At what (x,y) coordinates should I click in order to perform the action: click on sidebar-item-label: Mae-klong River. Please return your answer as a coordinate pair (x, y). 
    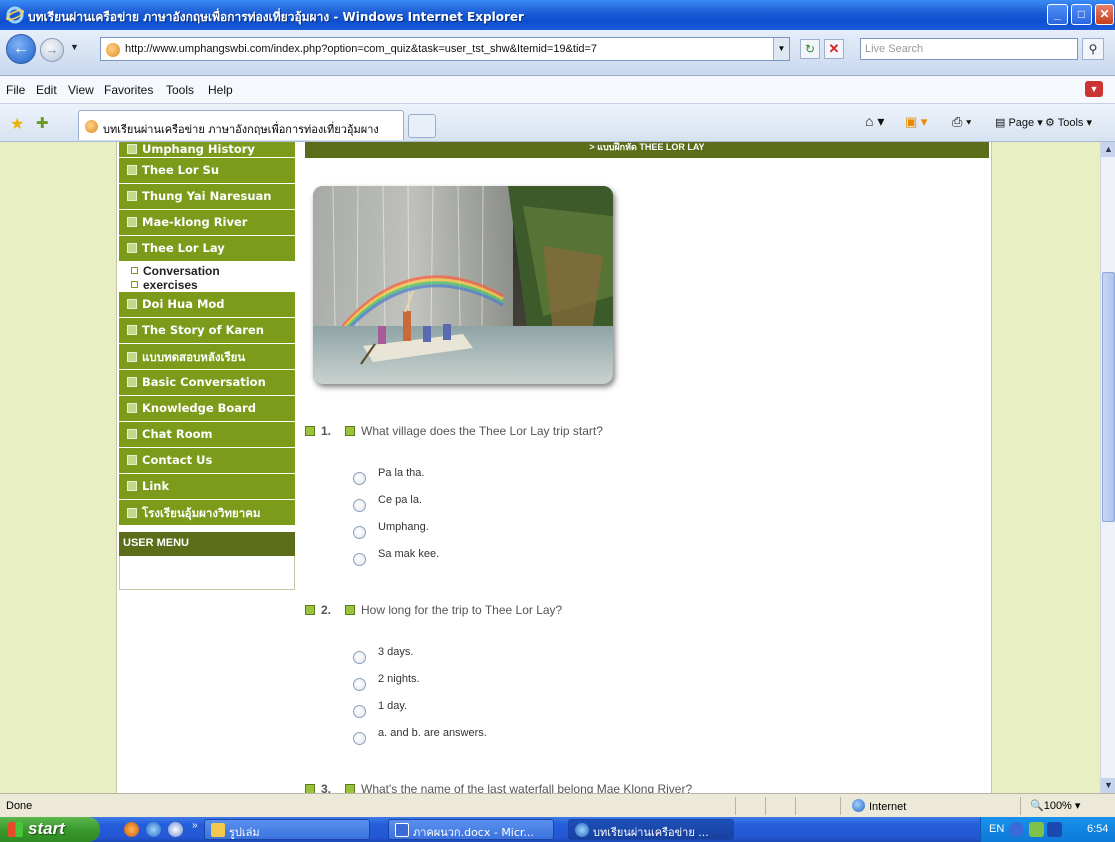
    Looking at the image, I should click on (195, 222).